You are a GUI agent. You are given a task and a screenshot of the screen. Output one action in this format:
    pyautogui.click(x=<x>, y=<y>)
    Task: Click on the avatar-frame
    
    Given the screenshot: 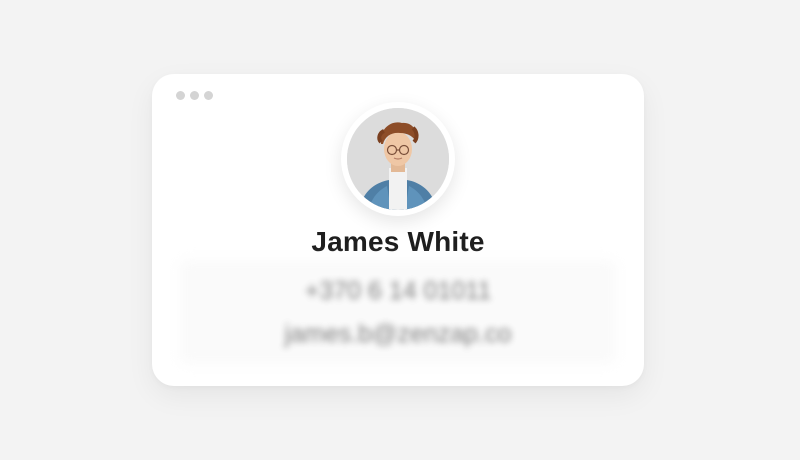 What is the action you would take?
    pyautogui.click(x=398, y=159)
    